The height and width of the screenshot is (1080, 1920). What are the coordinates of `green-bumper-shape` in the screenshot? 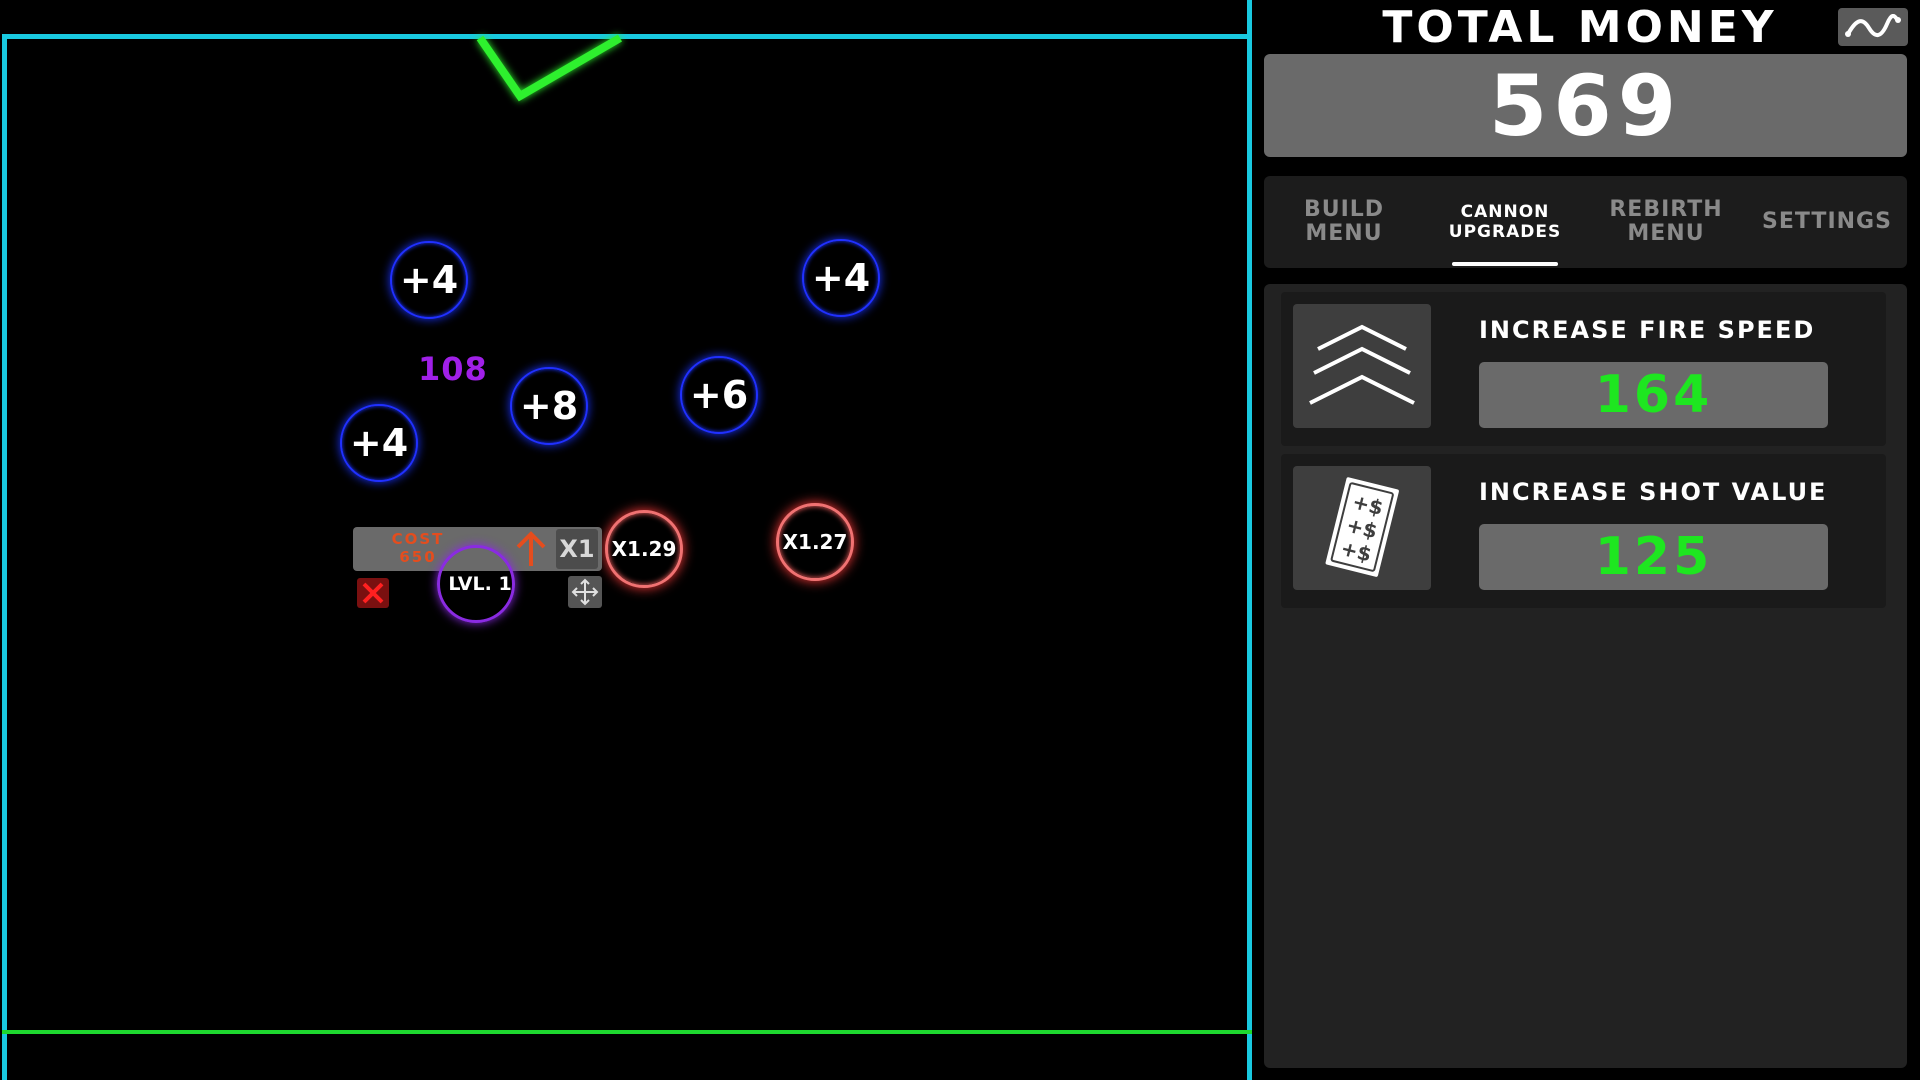 It's located at (549, 68).